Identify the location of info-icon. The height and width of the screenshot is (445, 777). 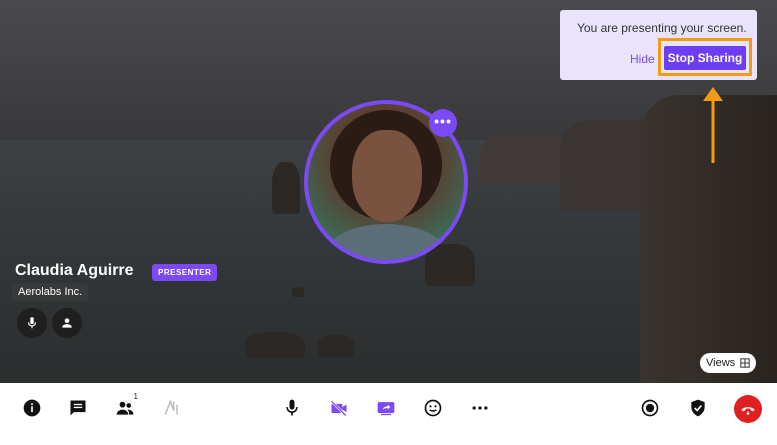
(32, 408).